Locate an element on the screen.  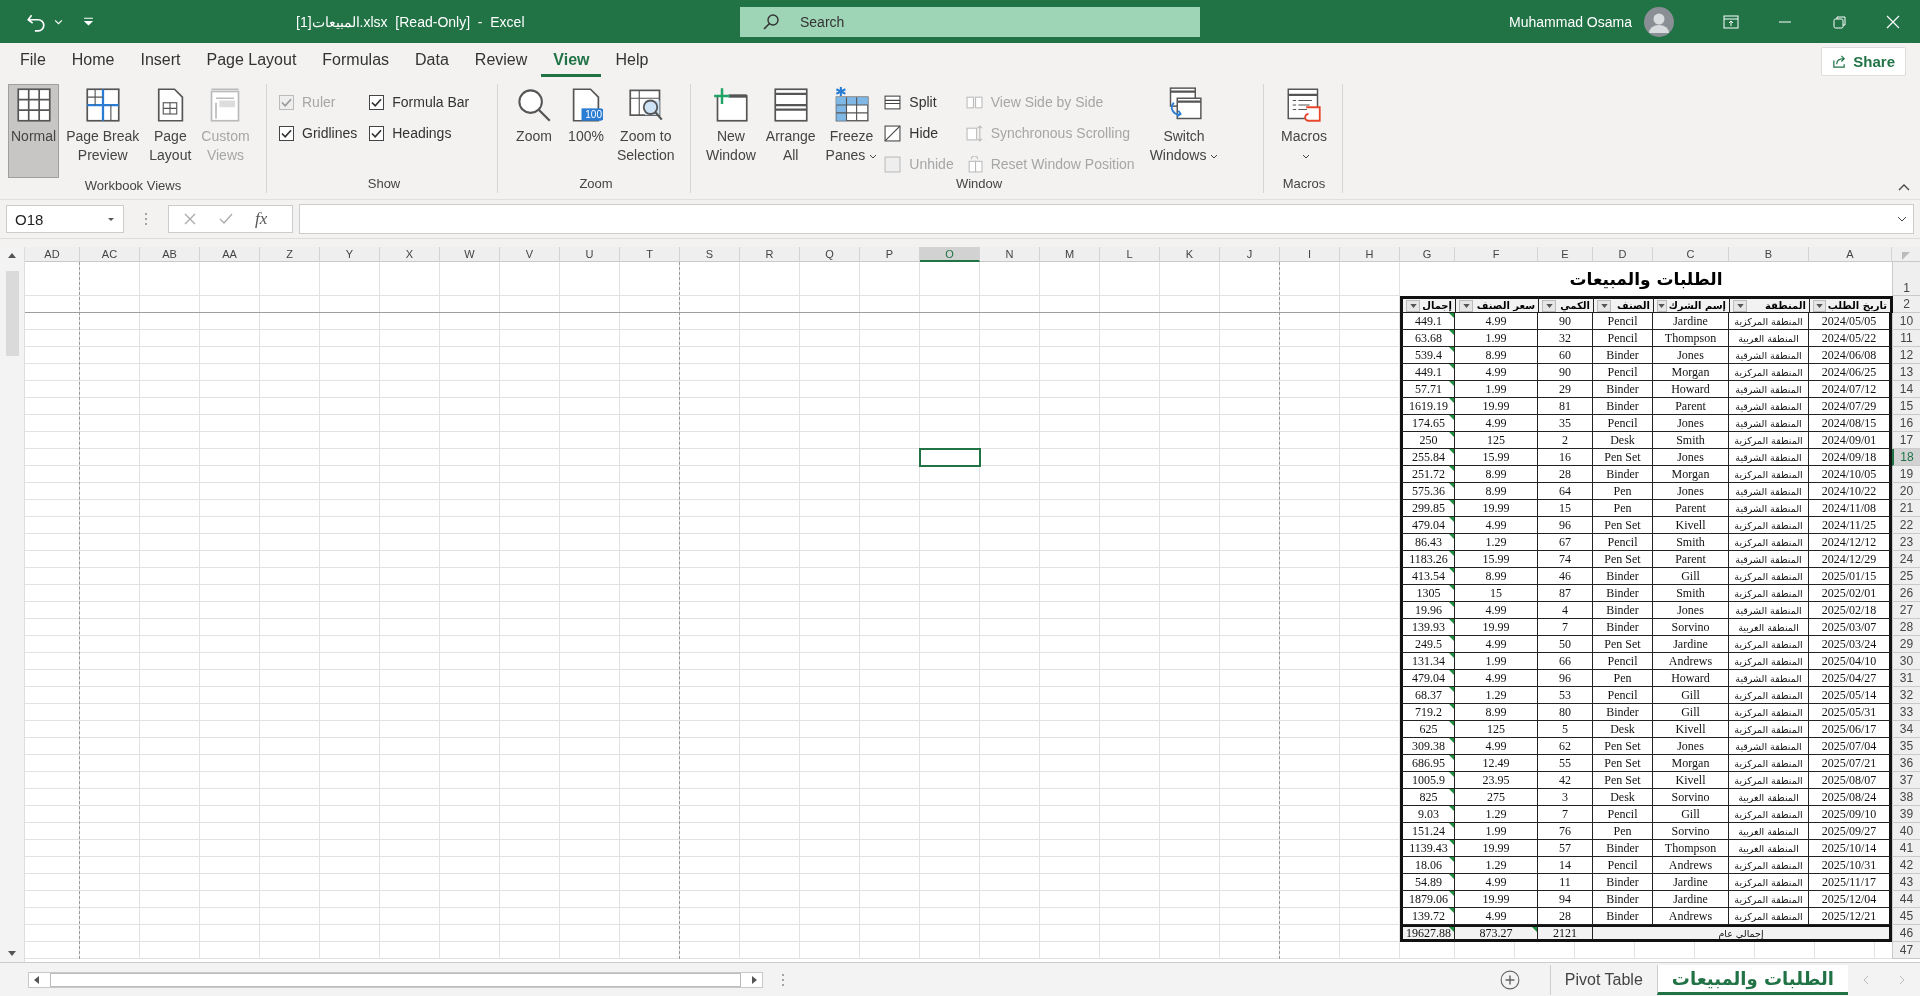
row-header: 32 is located at coordinates (1906, 695).